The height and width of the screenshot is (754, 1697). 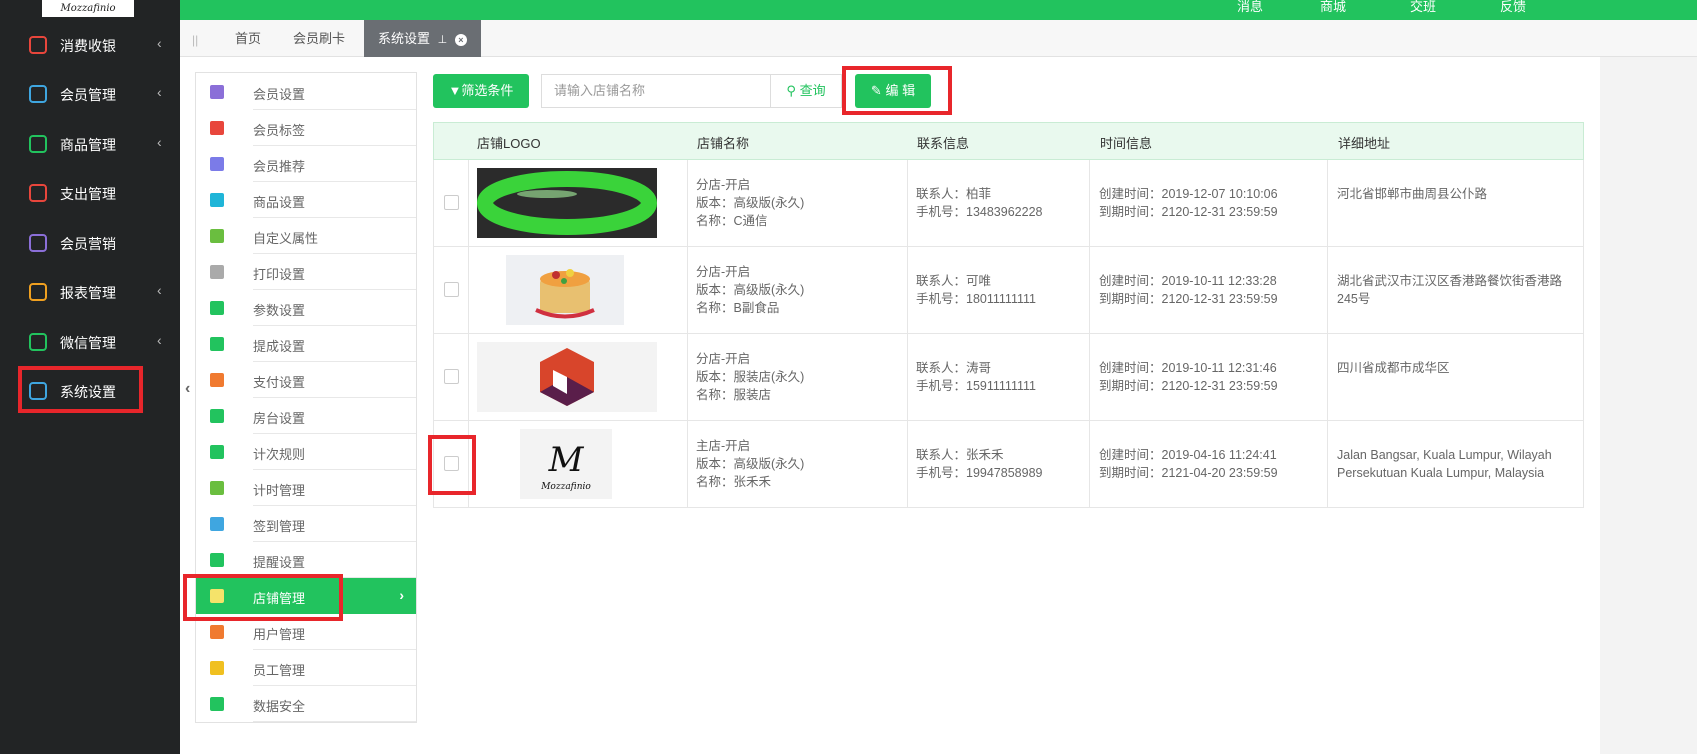 What do you see at coordinates (455, 90) in the screenshot?
I see `filter-icon: ▼` at bounding box center [455, 90].